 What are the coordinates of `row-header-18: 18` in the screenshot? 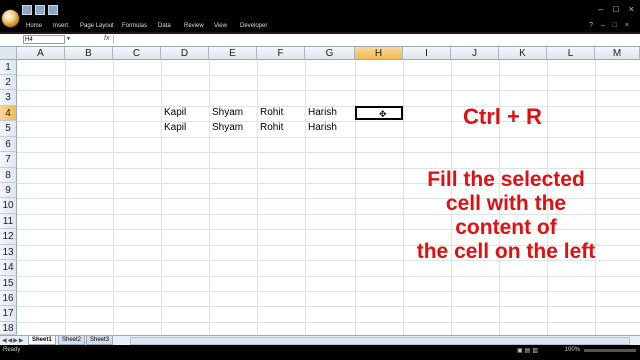 It's located at (8, 328).